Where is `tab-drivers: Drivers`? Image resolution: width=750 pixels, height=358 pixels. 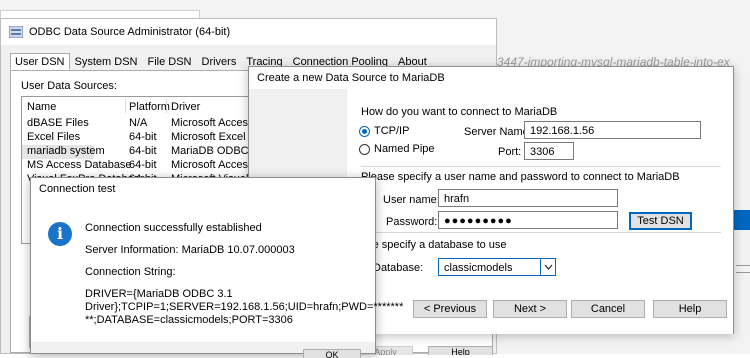 tab-drivers: Drivers is located at coordinates (219, 61).